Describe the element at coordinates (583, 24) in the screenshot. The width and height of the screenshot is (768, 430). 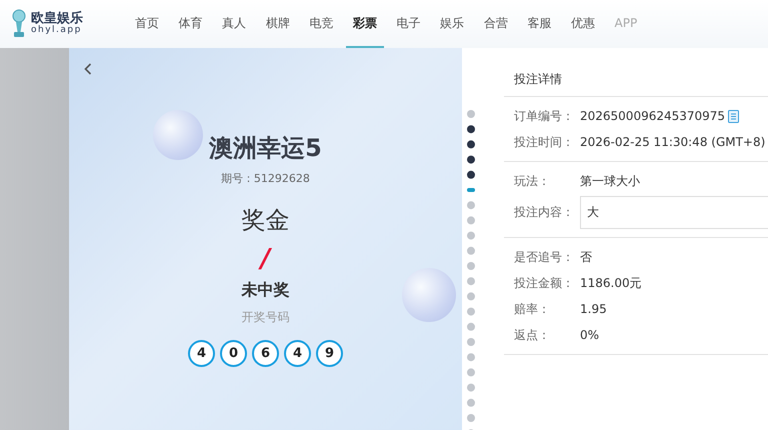
I see `nav-link: 优惠` at that location.